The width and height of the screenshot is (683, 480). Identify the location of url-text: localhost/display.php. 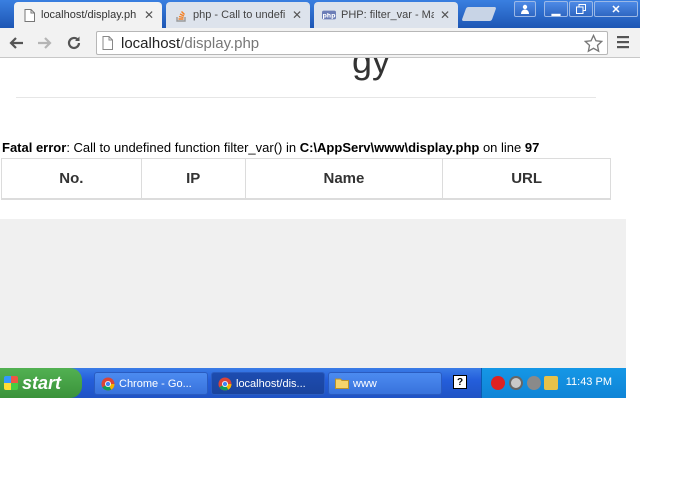
(190, 43).